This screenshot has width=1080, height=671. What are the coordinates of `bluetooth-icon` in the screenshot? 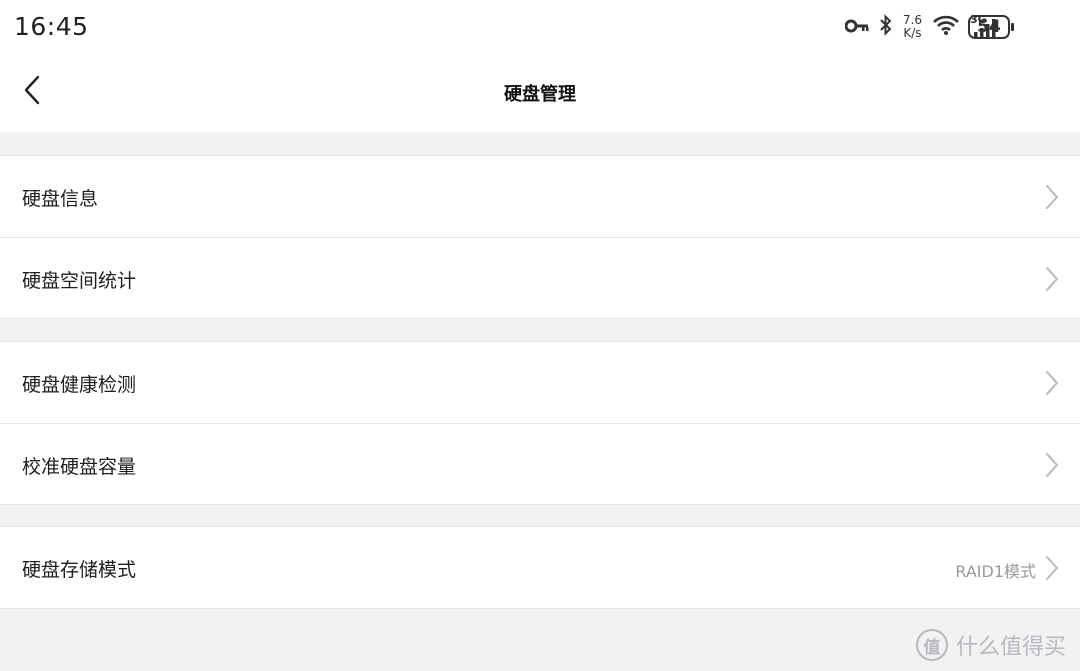 It's located at (886, 27).